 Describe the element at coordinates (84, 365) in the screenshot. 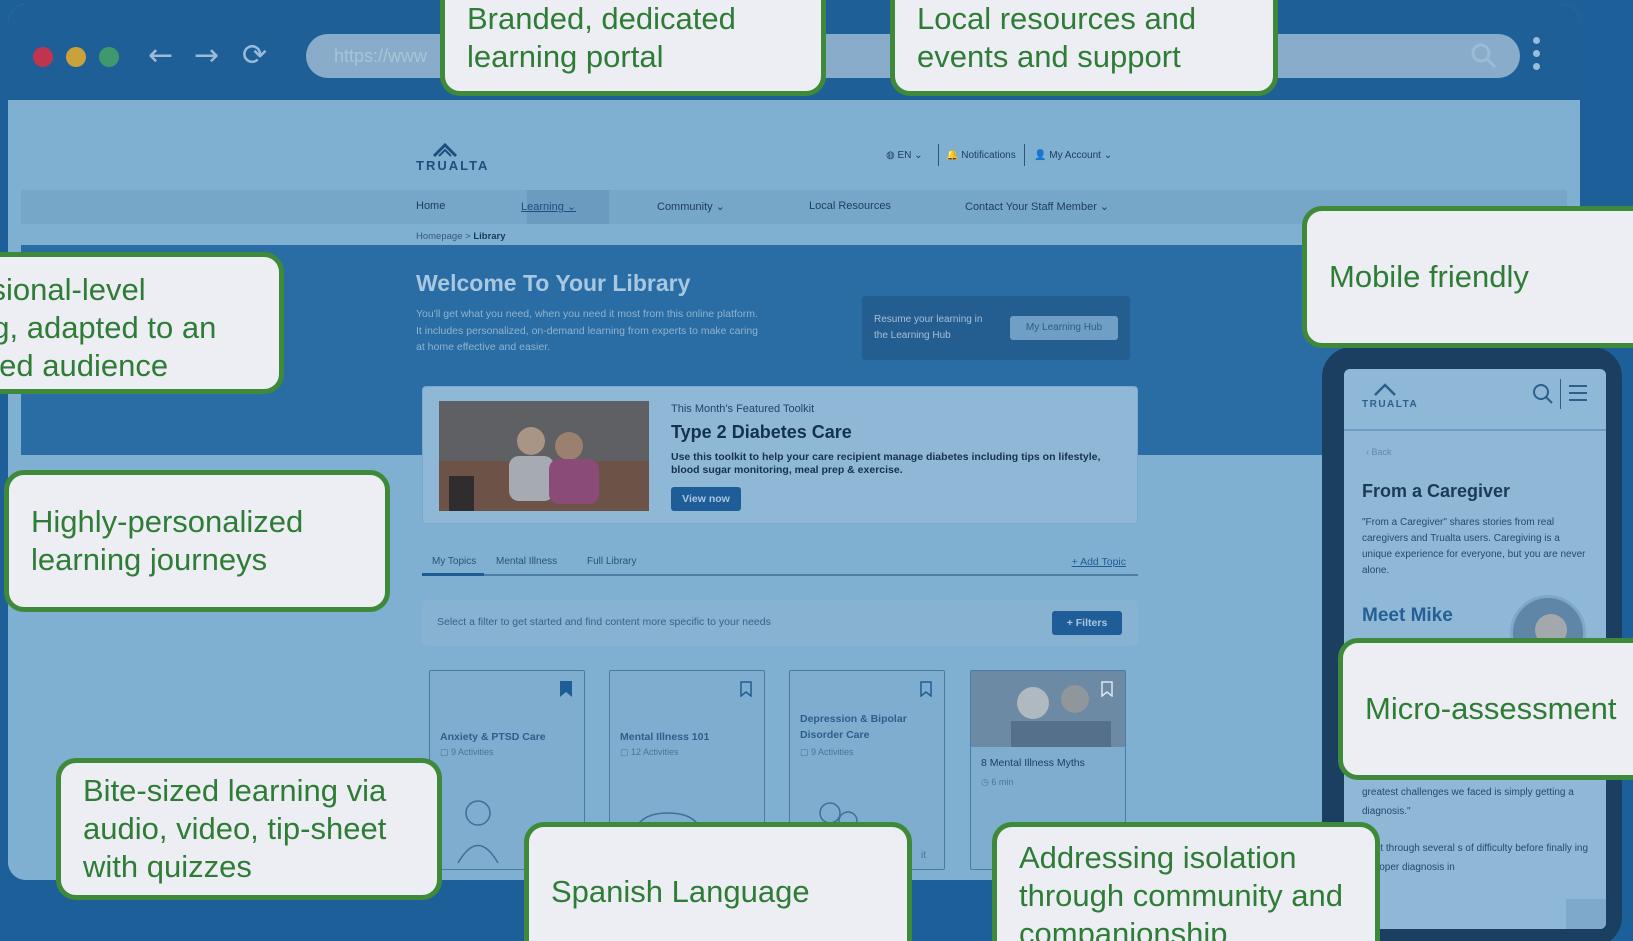

I see `callout-text-line: ined audience` at that location.